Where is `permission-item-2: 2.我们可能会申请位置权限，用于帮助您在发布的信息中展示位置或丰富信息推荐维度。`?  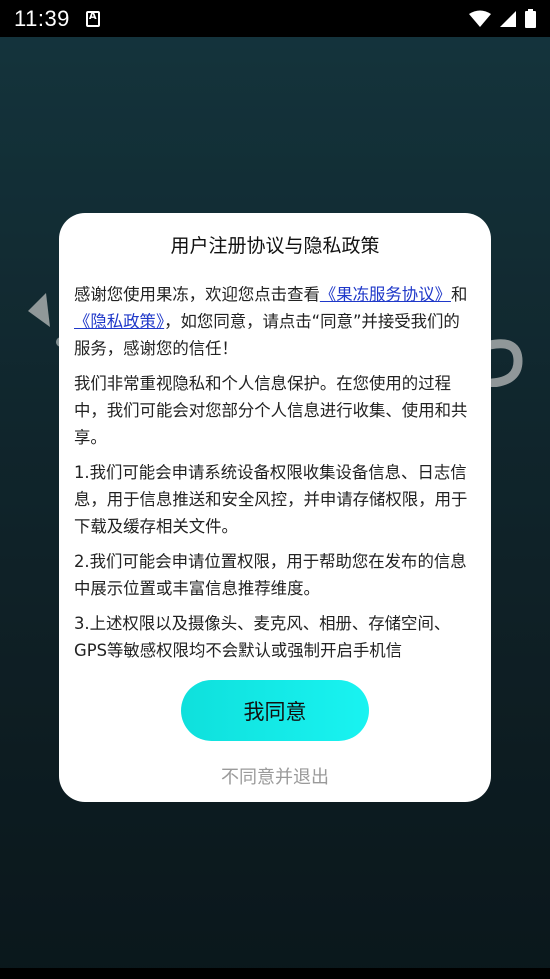
permission-item-2: 2.我们可能会申请位置权限，用于帮助您在发布的信息中展示位置或丰富信息推荐维度。 is located at coordinates (270, 575).